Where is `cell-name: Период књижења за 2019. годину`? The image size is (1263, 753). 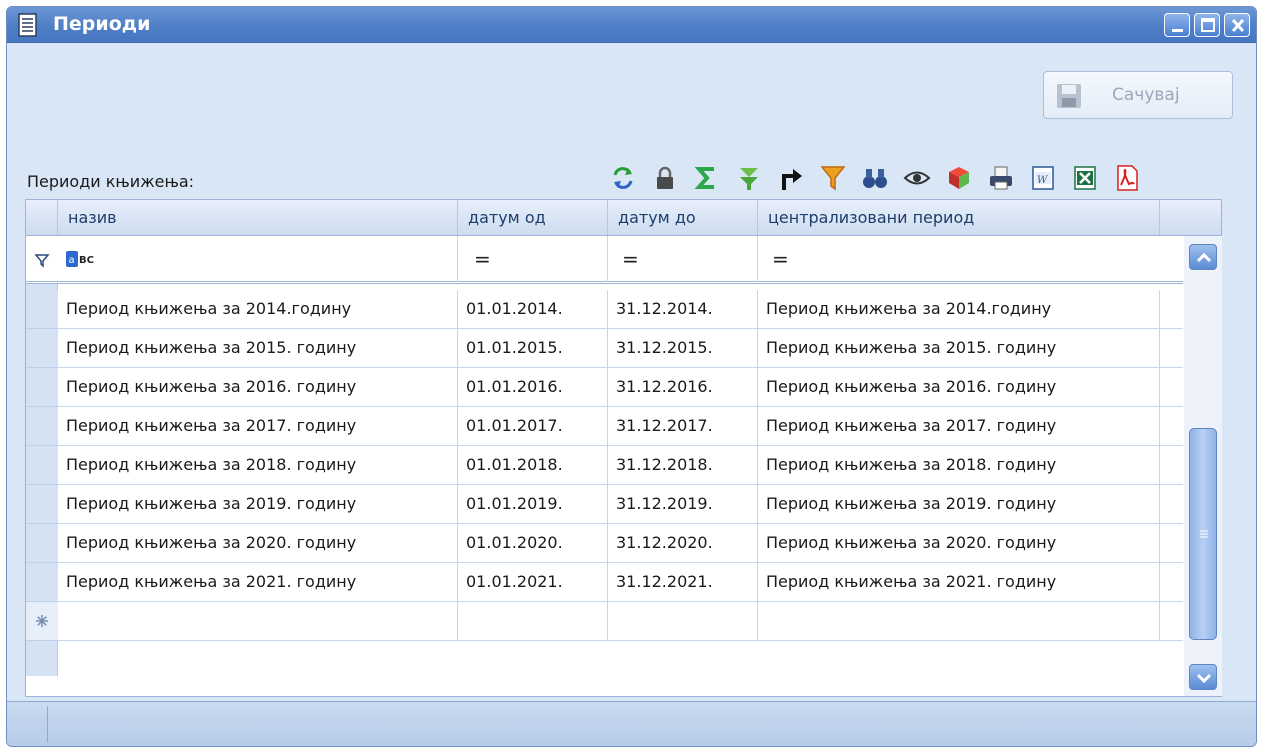
cell-name: Период књижења за 2019. годину is located at coordinates (258, 504).